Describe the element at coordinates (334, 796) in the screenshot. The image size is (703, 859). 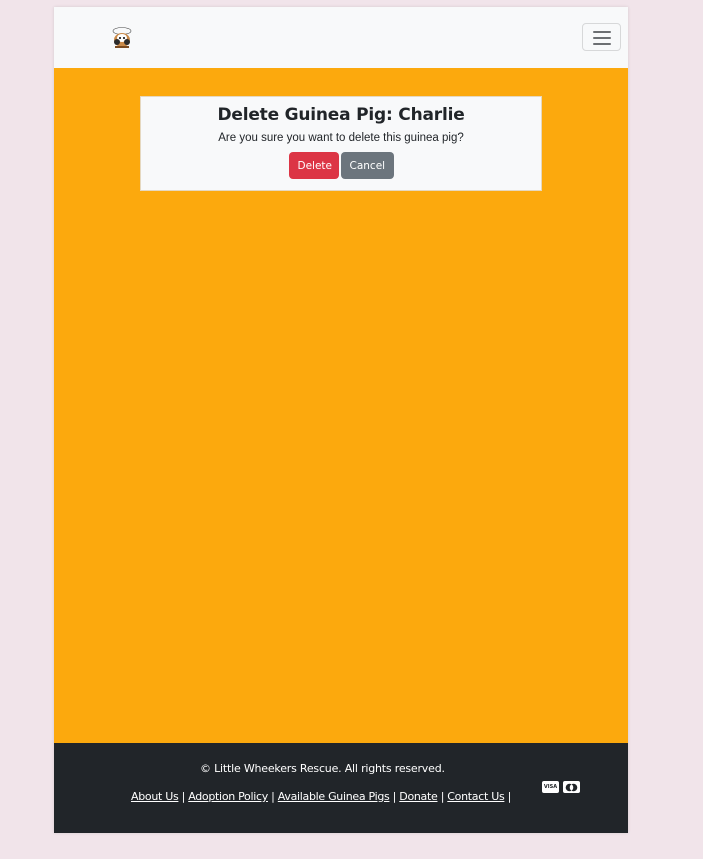
I see `footer-link-available-guinea-pigs: Available Guinea Pigs` at that location.